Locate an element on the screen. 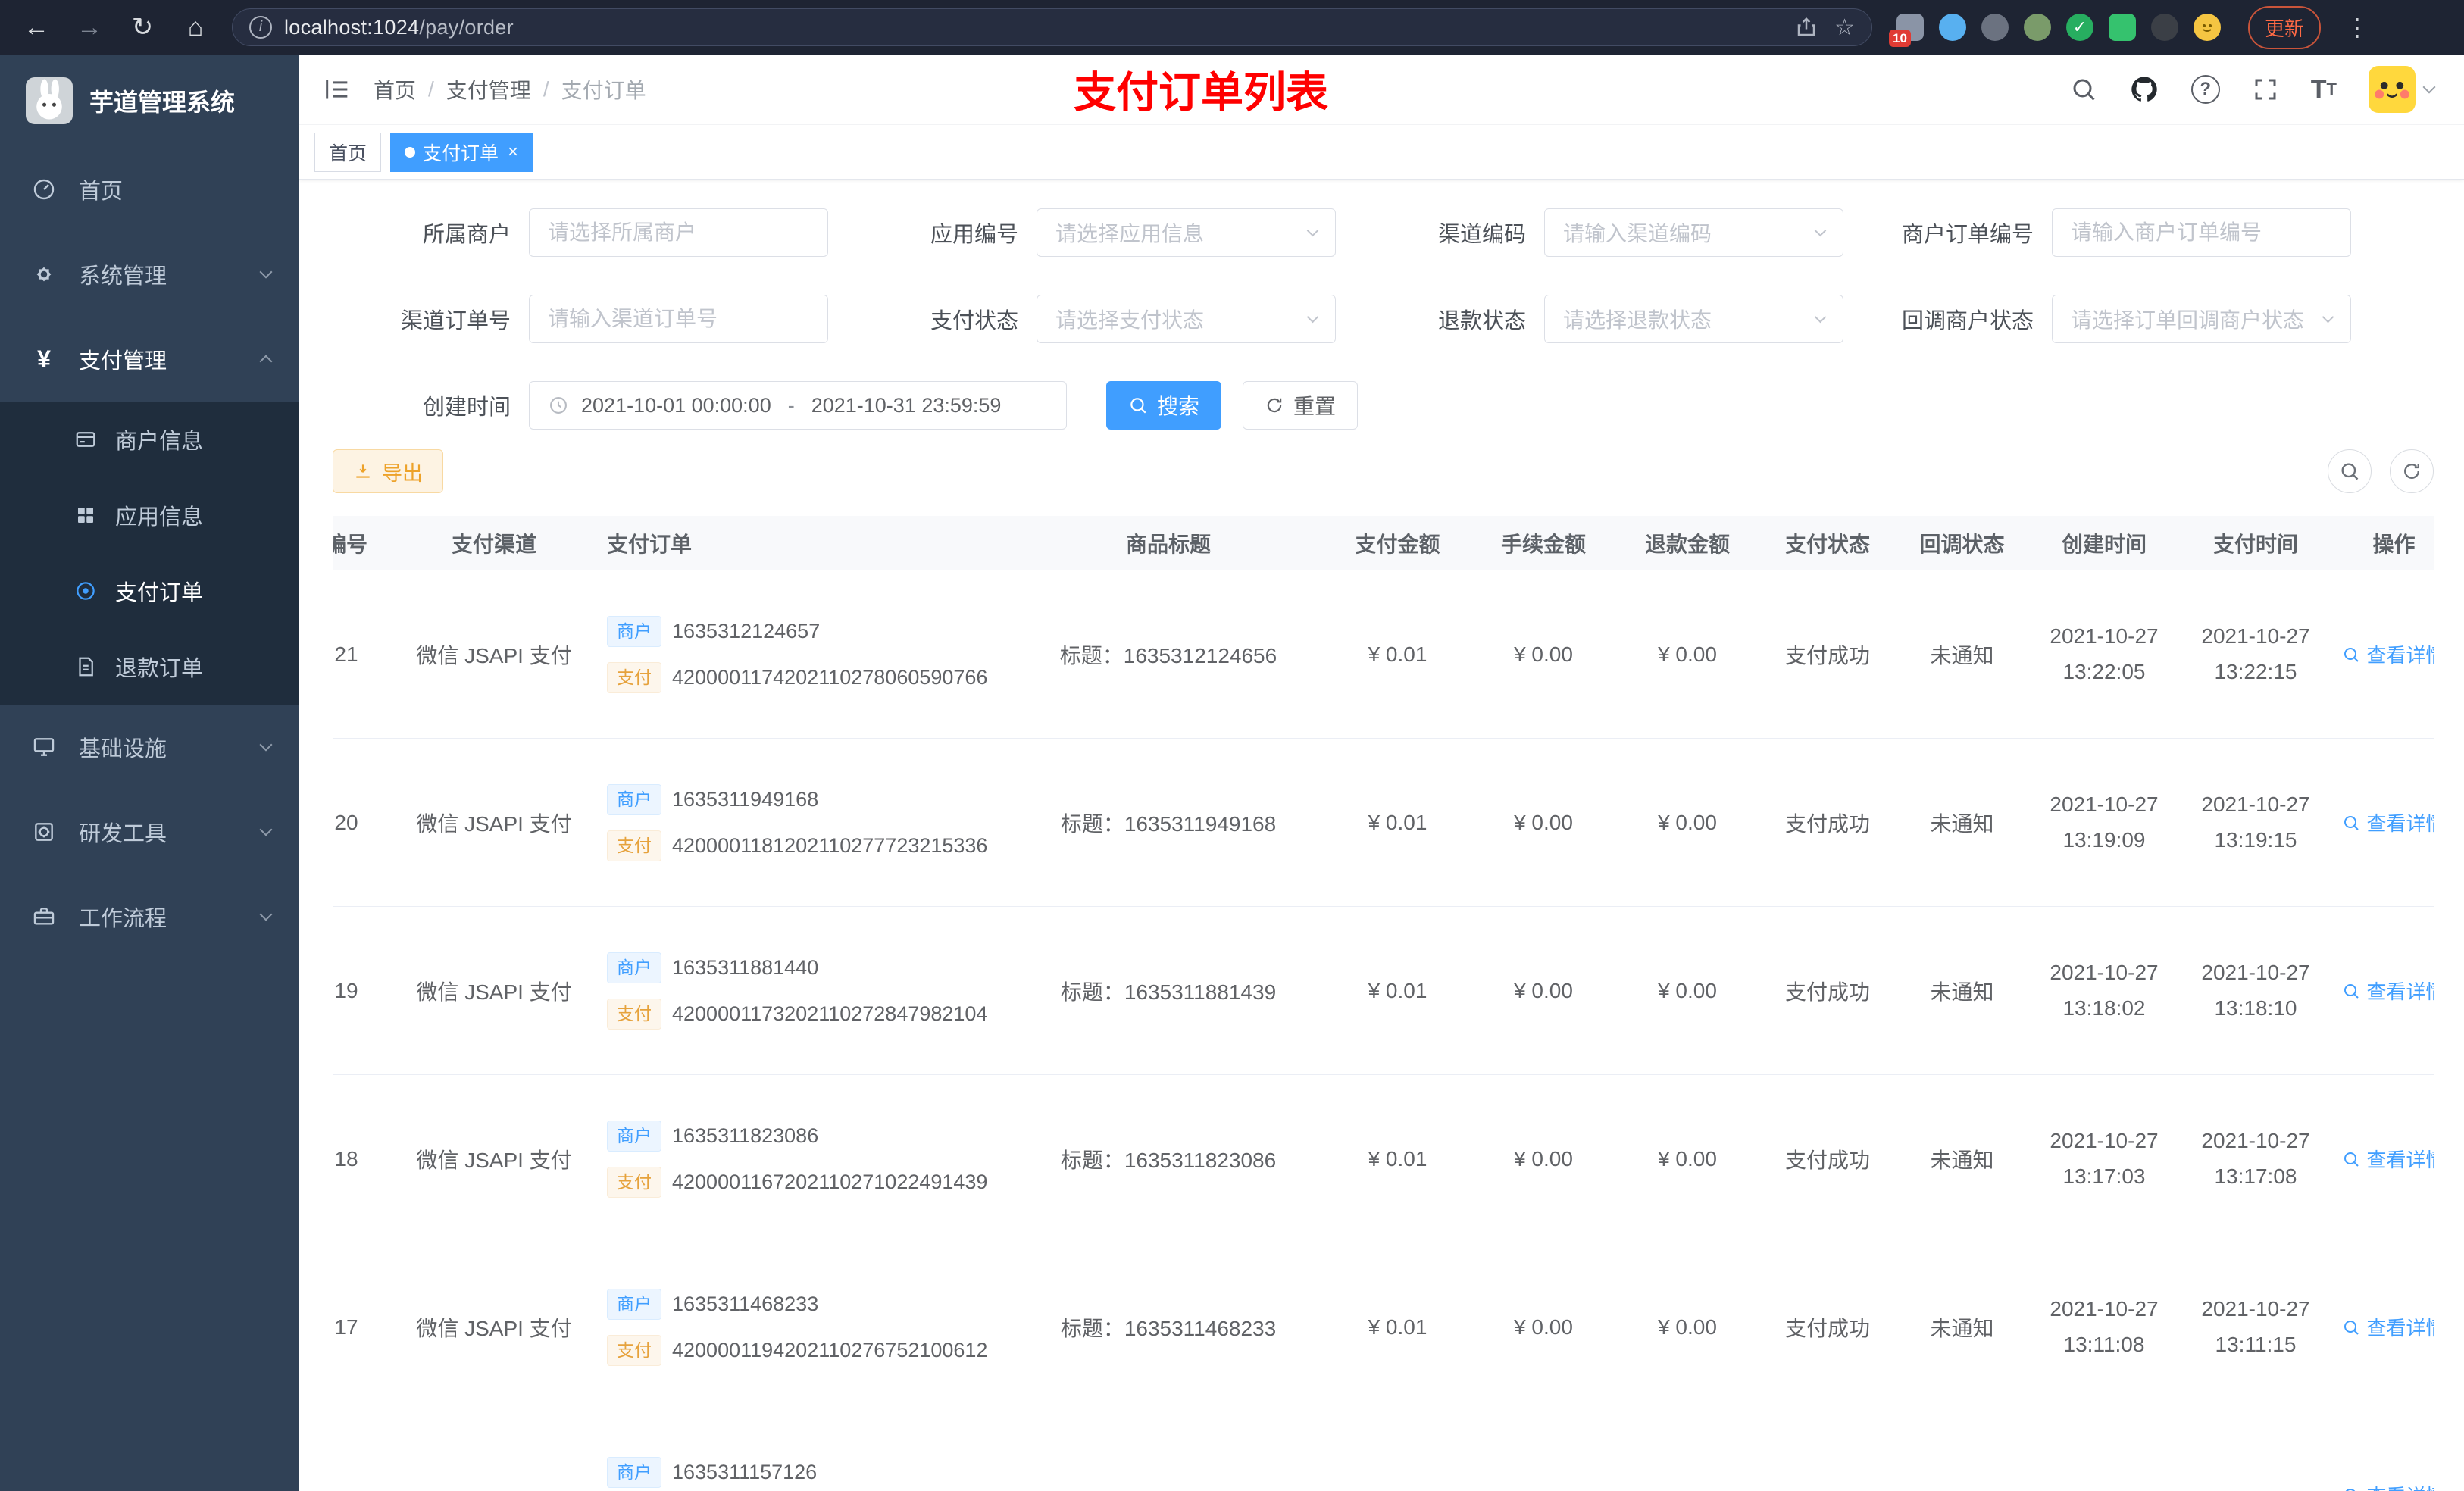 The image size is (2464, 1491). merchant-order-no: 1635312124657 is located at coordinates (746, 630).